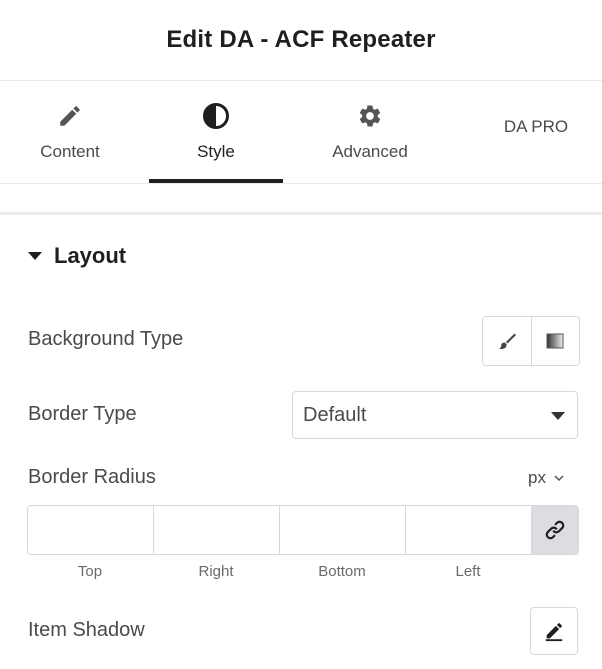  I want to click on tab-style-label: Style, so click(216, 151).